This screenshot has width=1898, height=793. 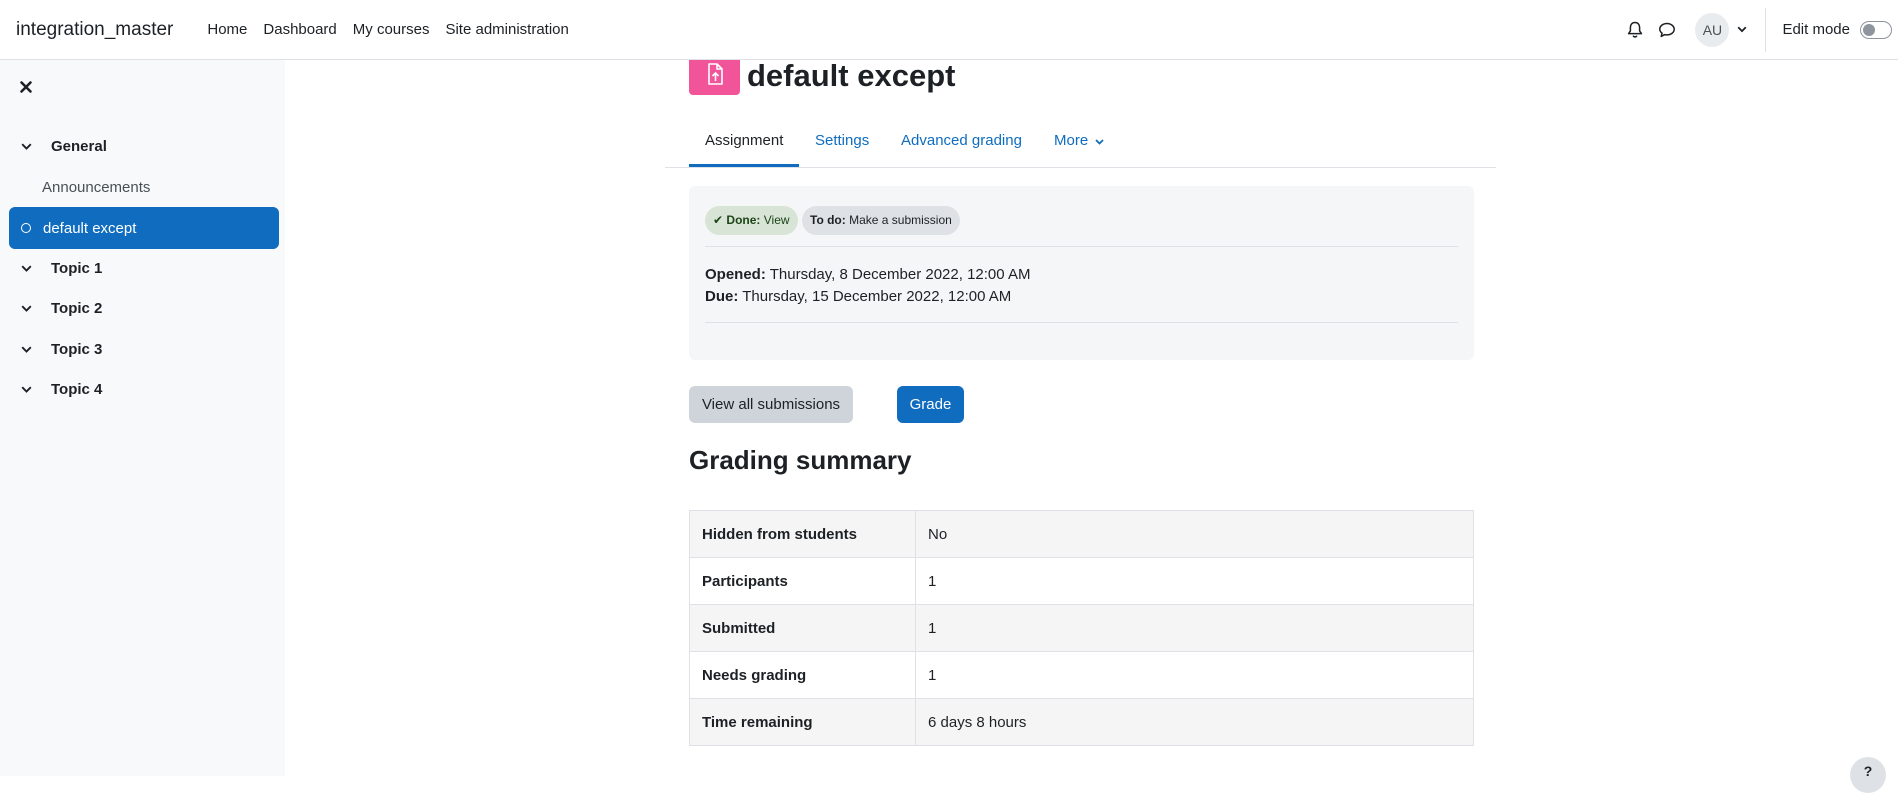 I want to click on table-row: Participants 1, so click(x=1081, y=581).